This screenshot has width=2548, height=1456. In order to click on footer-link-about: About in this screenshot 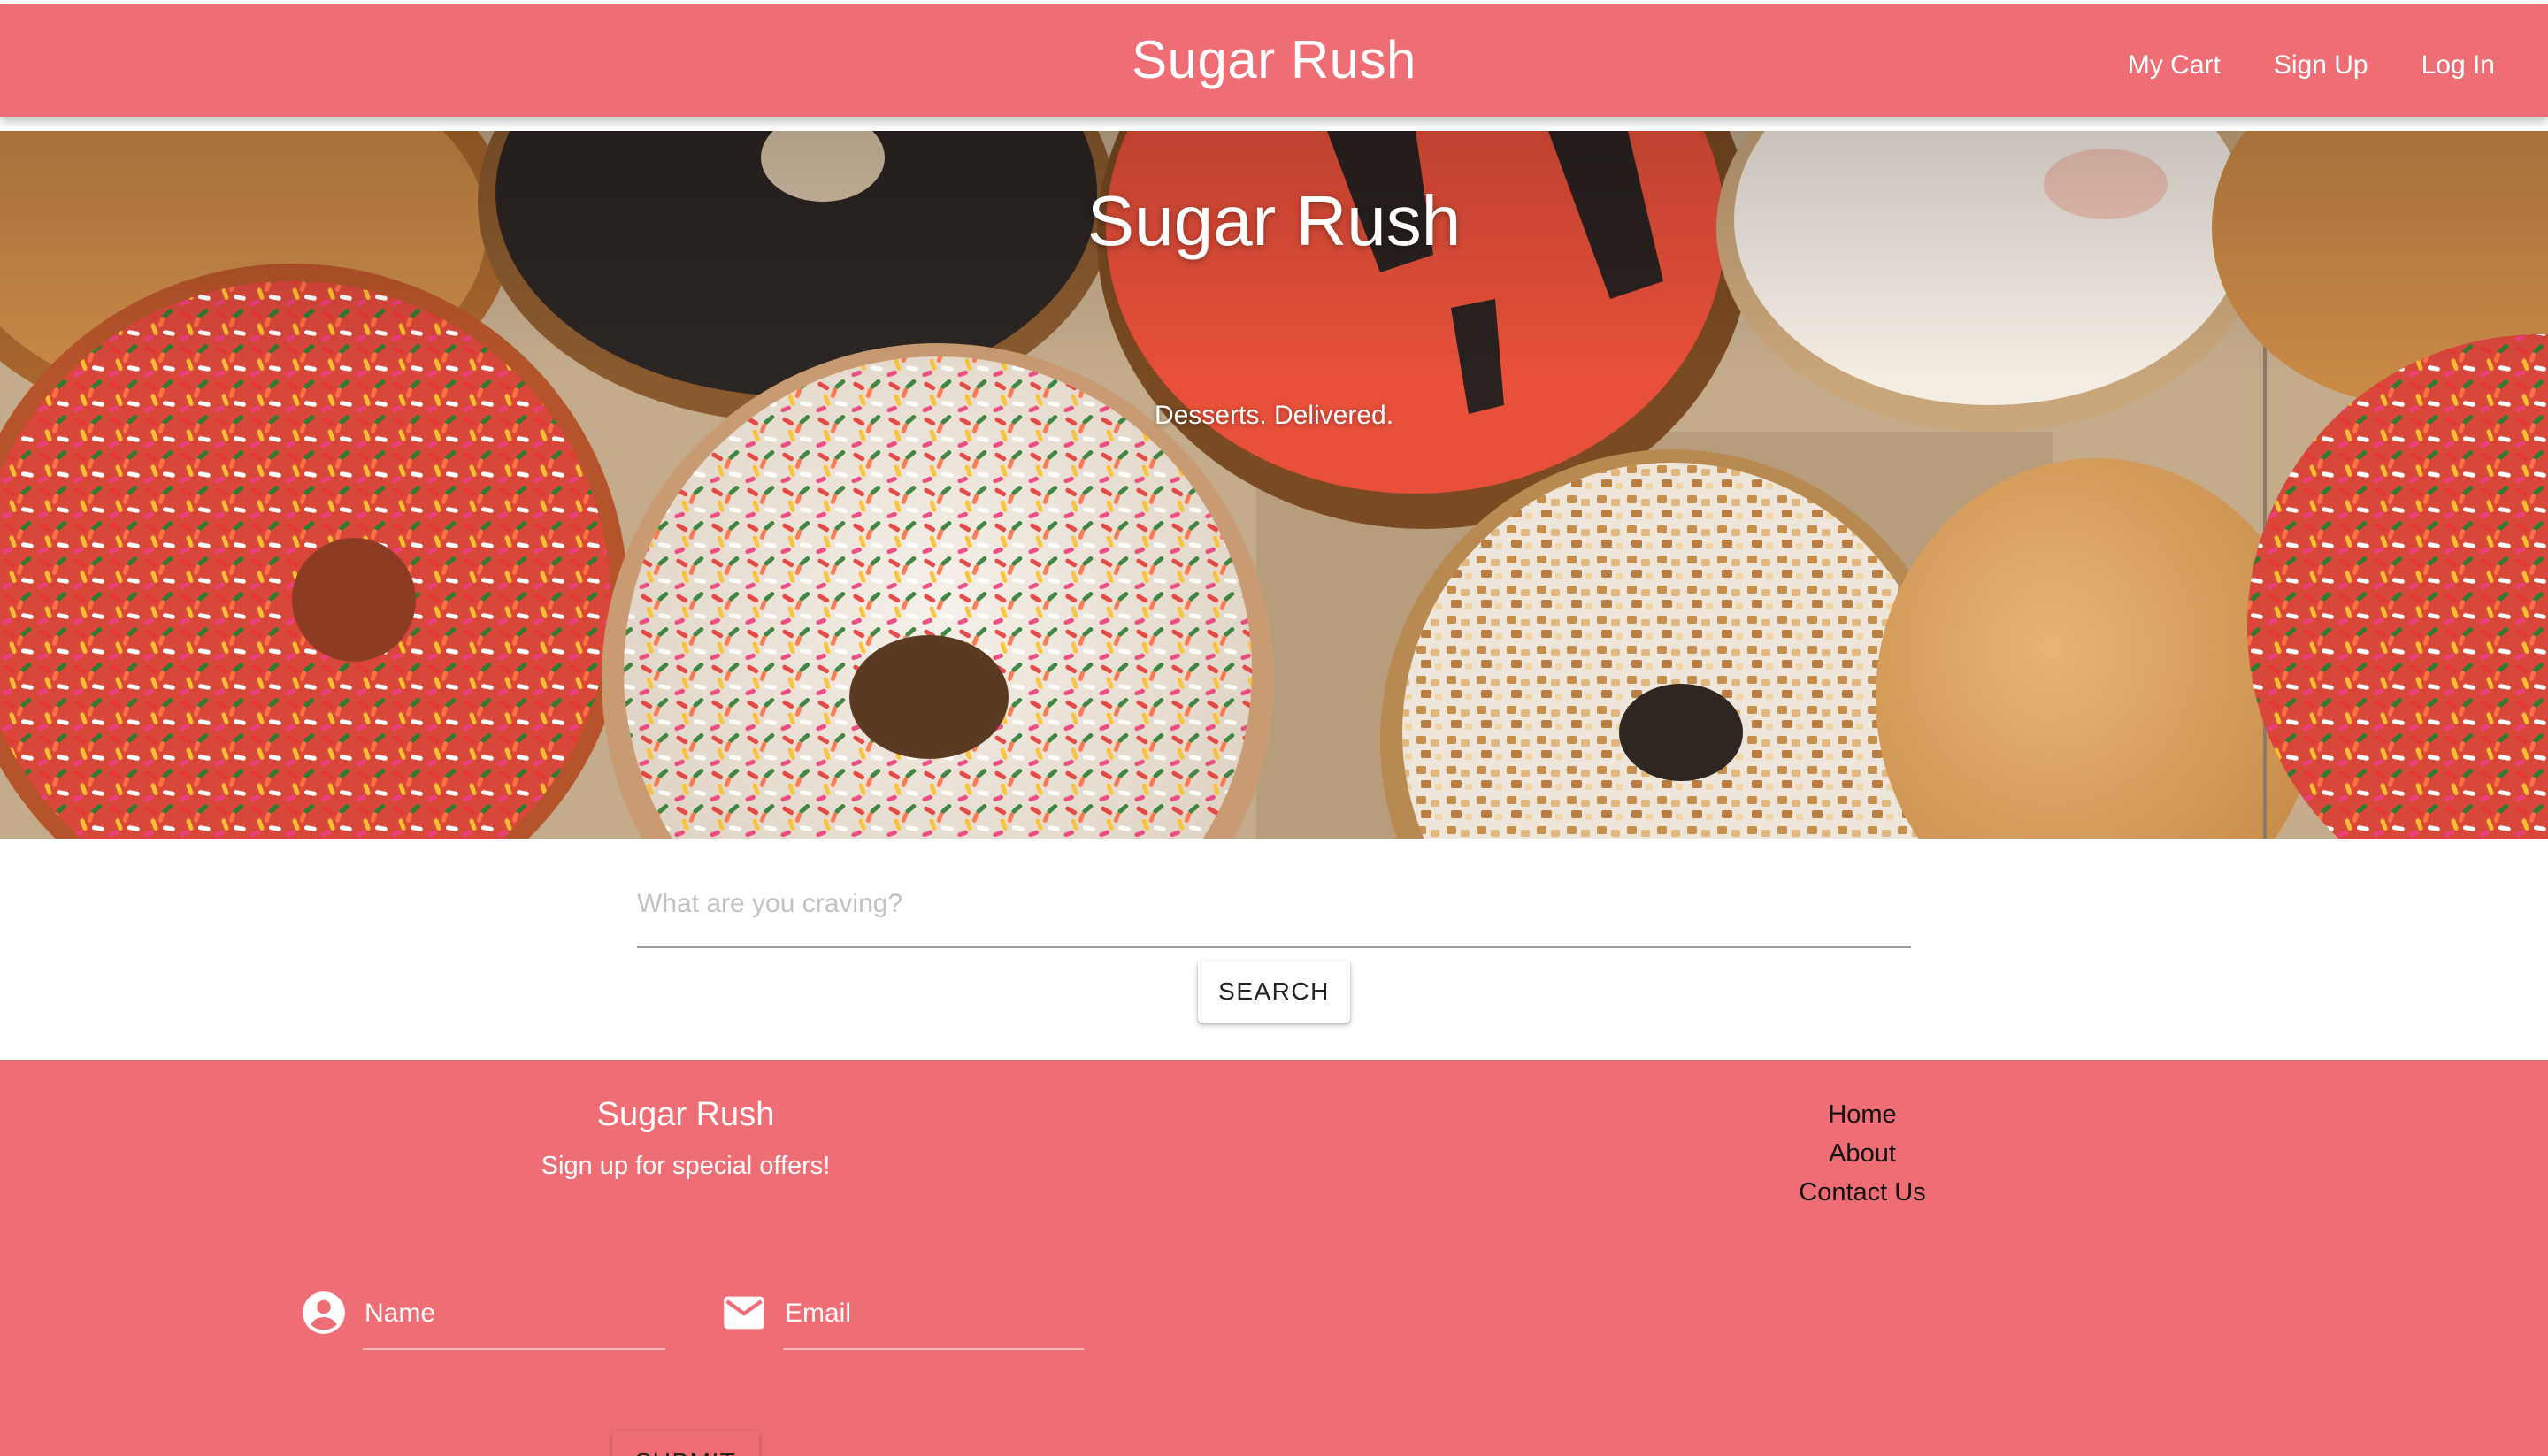, I will do `click(1862, 1153)`.